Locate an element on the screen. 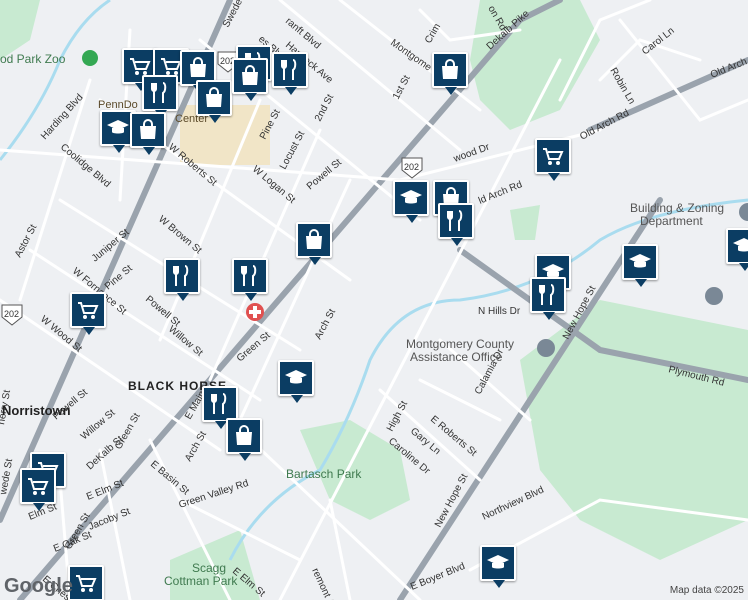  street-label: Green Valley Rd is located at coordinates (214, 494).